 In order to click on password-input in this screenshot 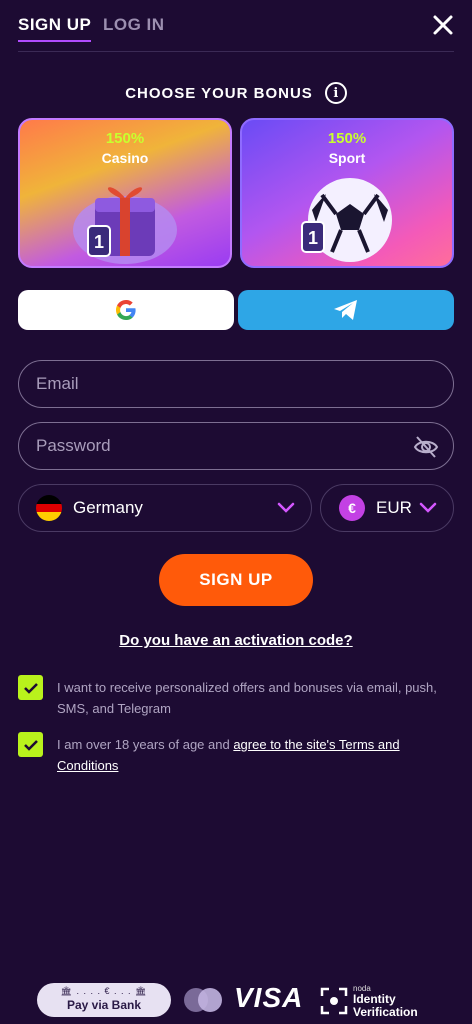, I will do `click(236, 446)`.